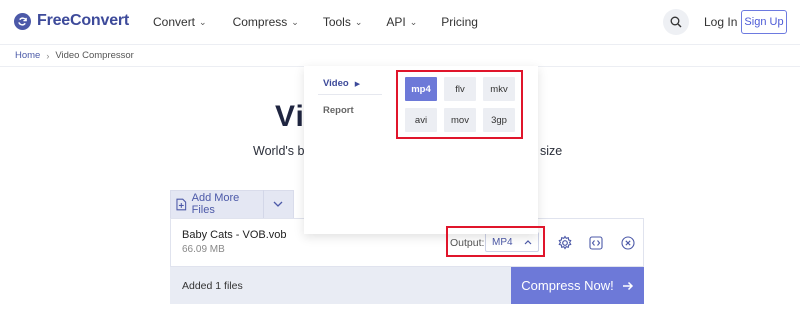 This screenshot has height=316, width=800. Describe the element at coordinates (336, 83) in the screenshot. I see `category-video-label: Video` at that location.